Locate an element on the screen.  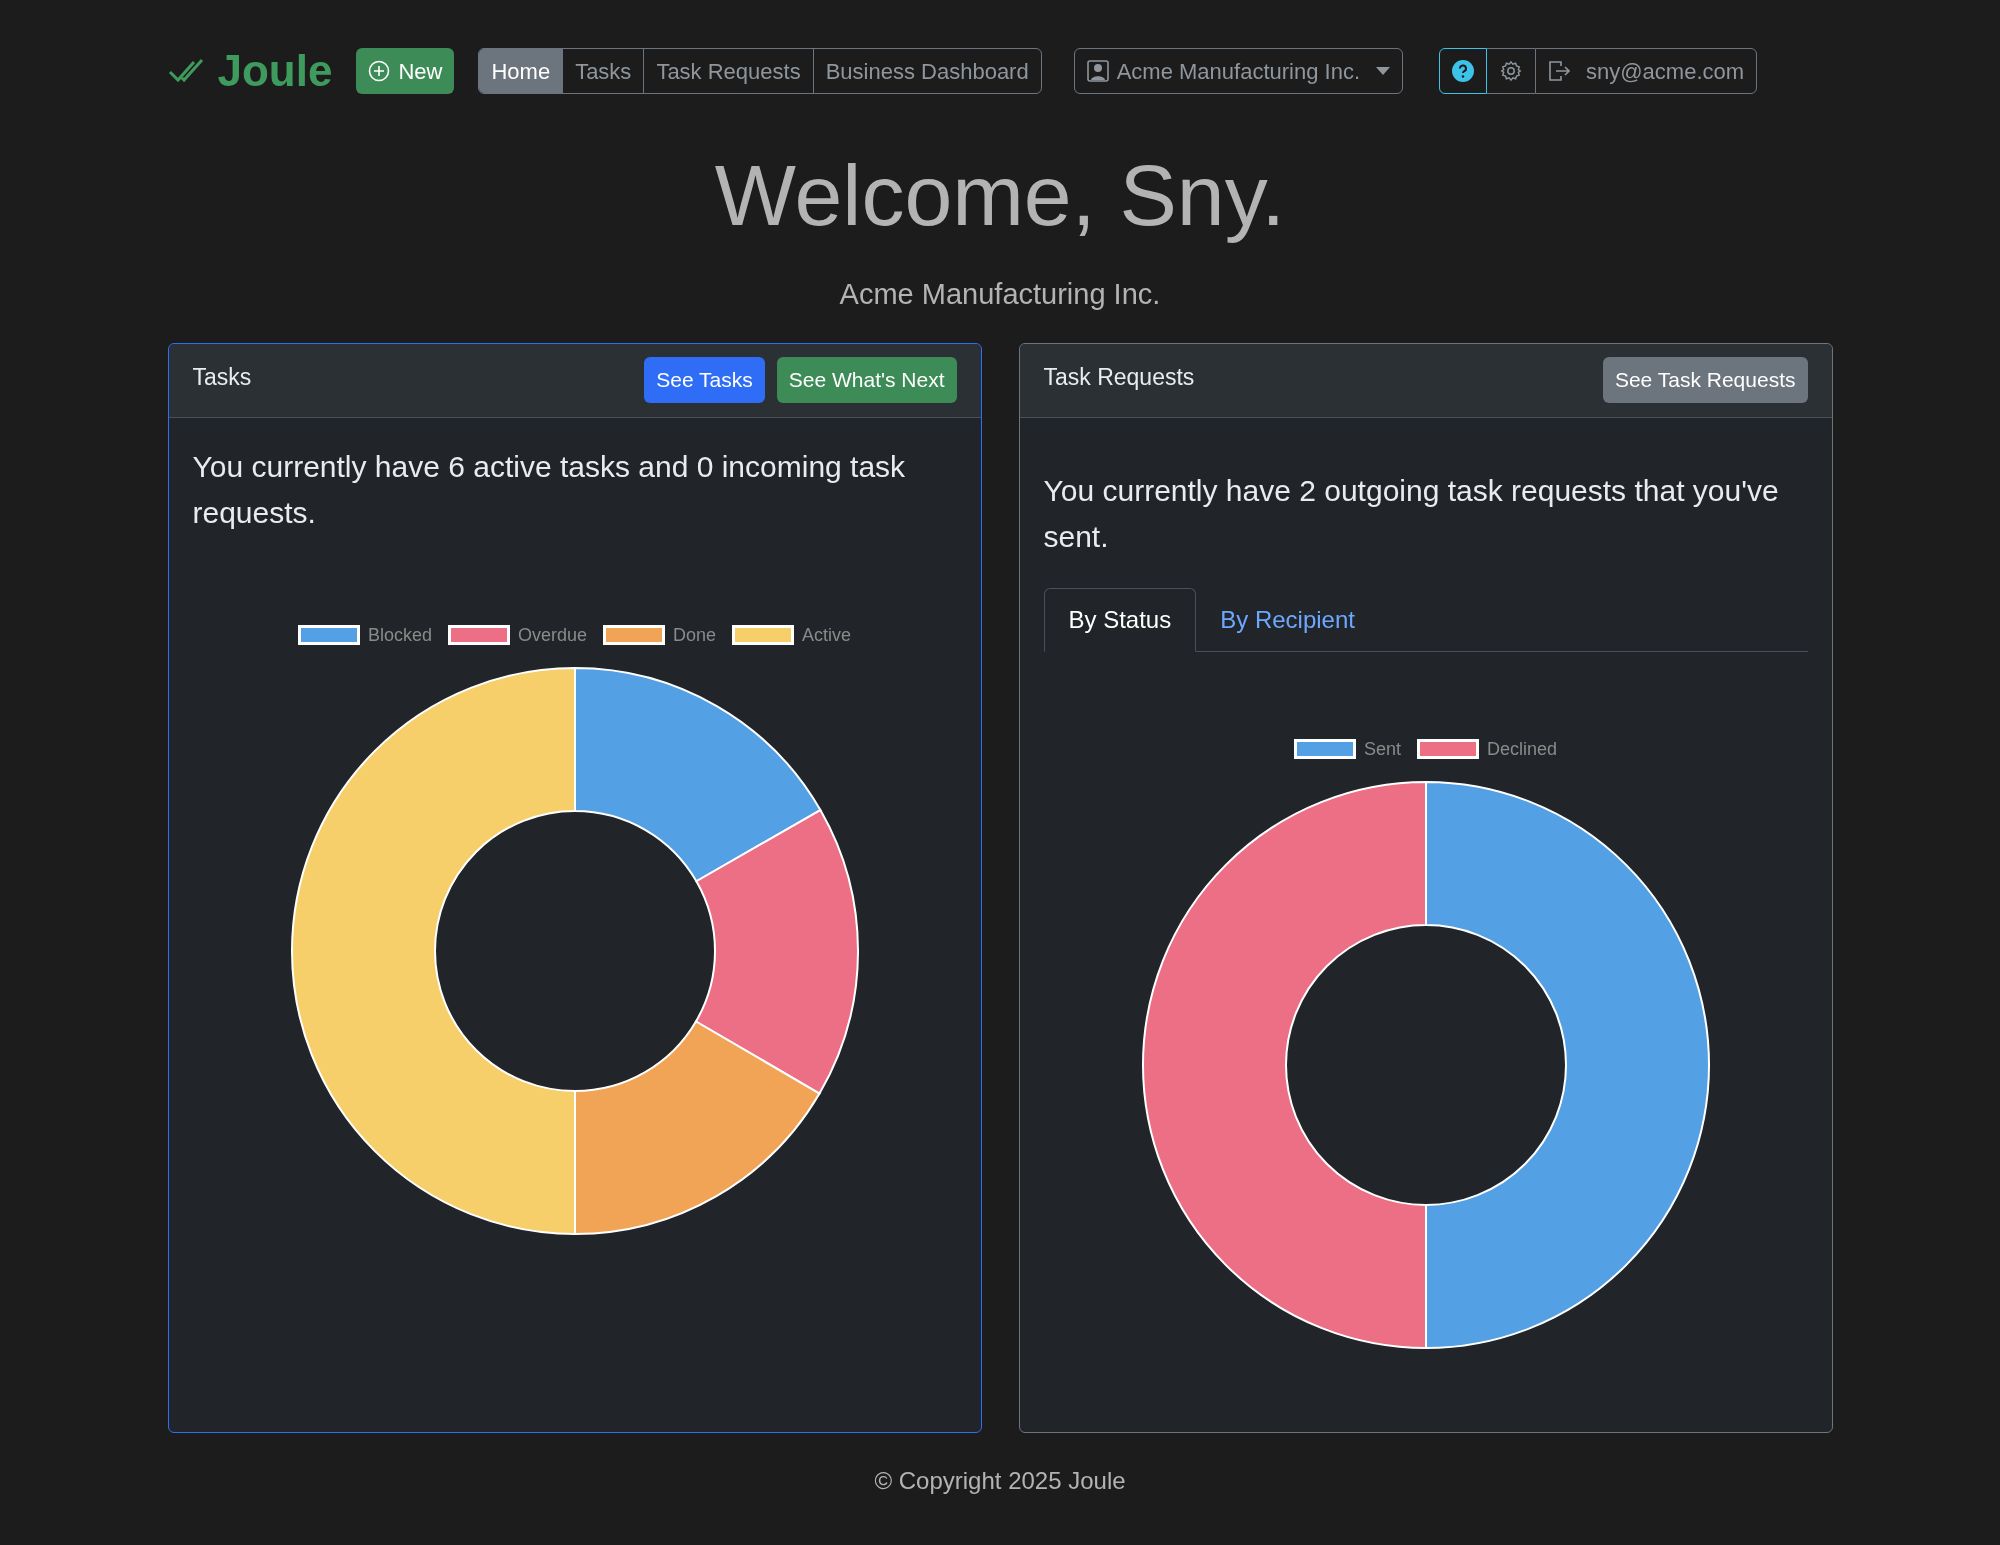
nav-tab: Home is located at coordinates (521, 71).